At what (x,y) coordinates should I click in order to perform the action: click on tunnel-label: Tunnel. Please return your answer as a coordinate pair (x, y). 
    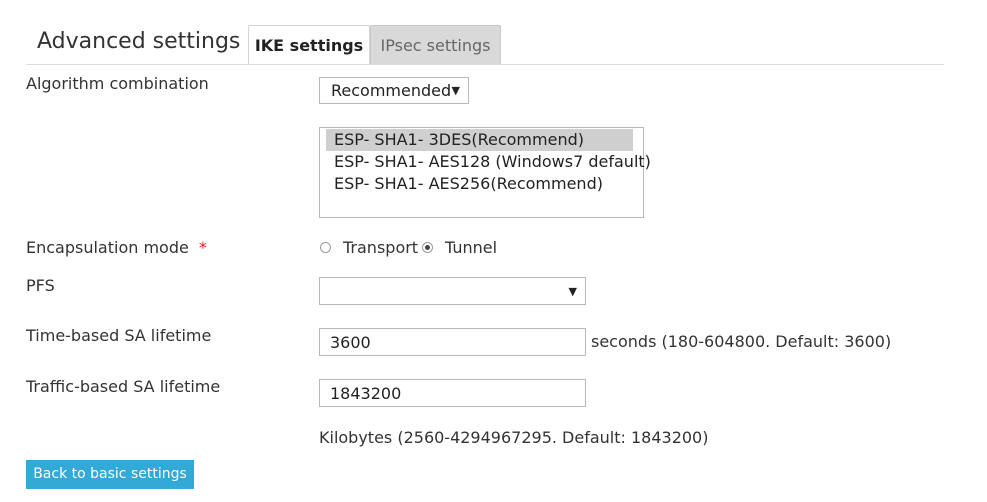
    Looking at the image, I should click on (471, 247).